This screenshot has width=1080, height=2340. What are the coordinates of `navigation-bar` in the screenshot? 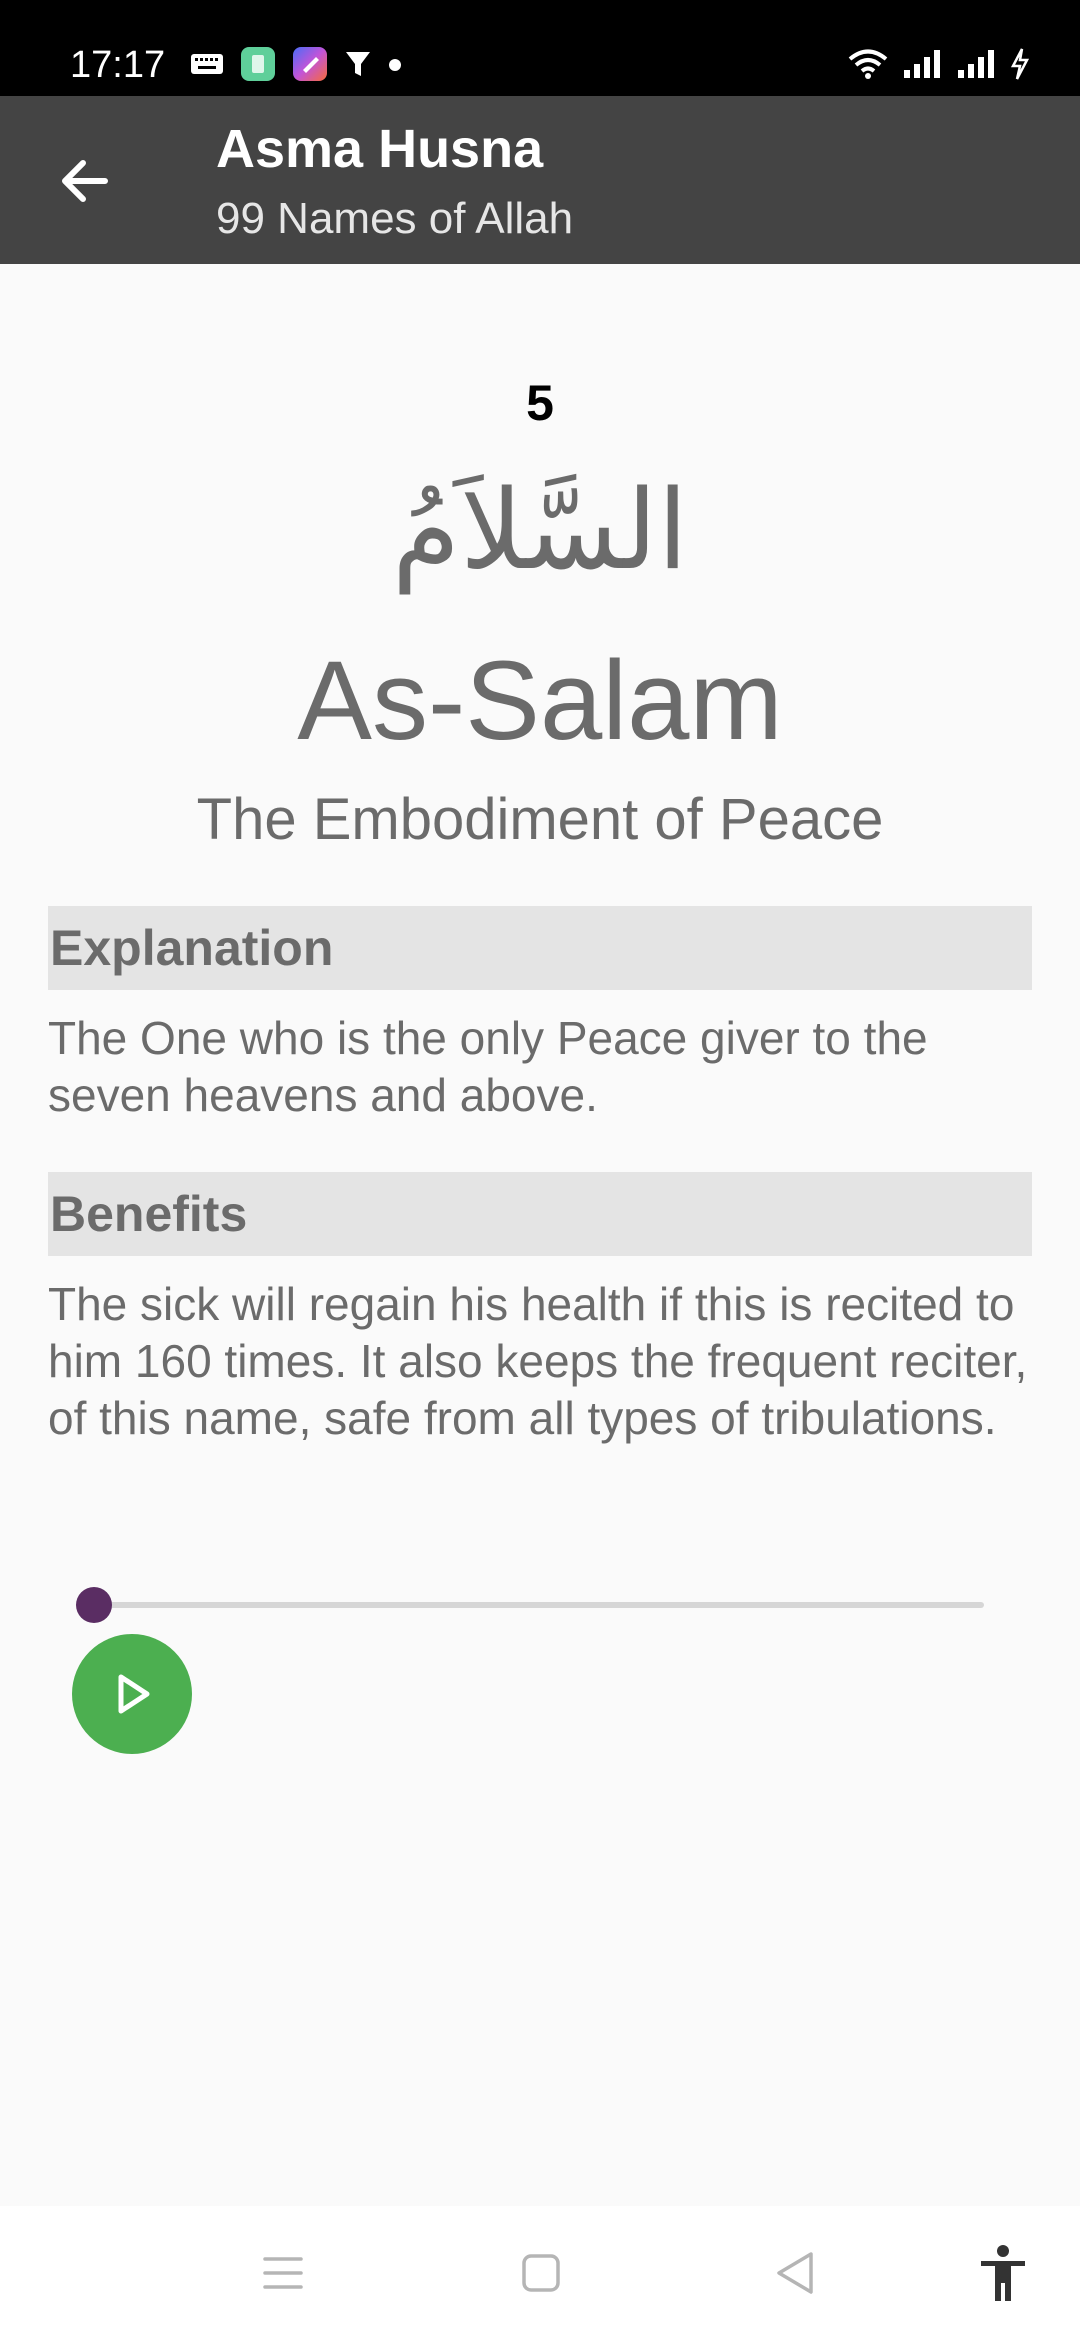 It's located at (540, 2273).